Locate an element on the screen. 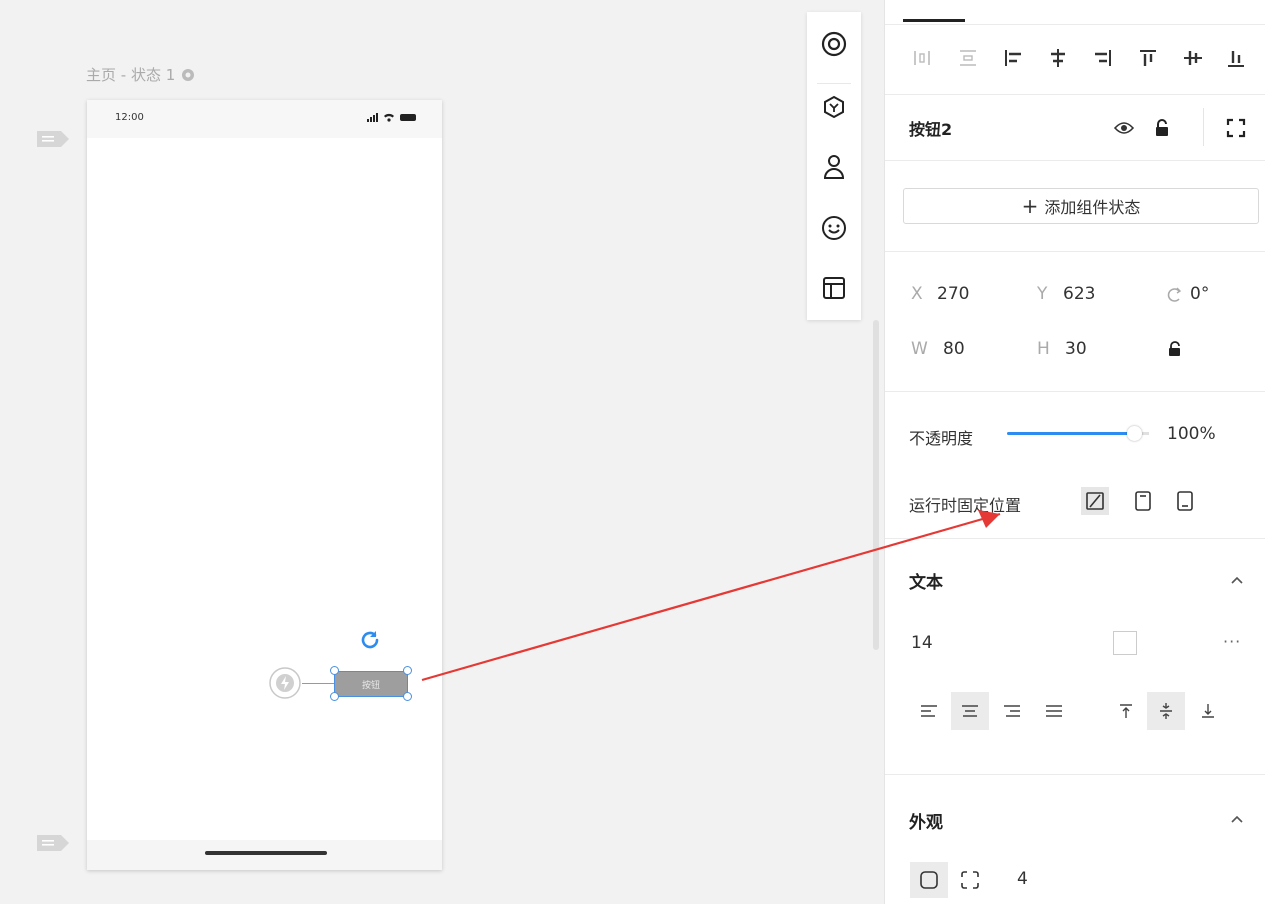 The image size is (1265, 904). fix-top-icon is located at coordinates (1143, 501).